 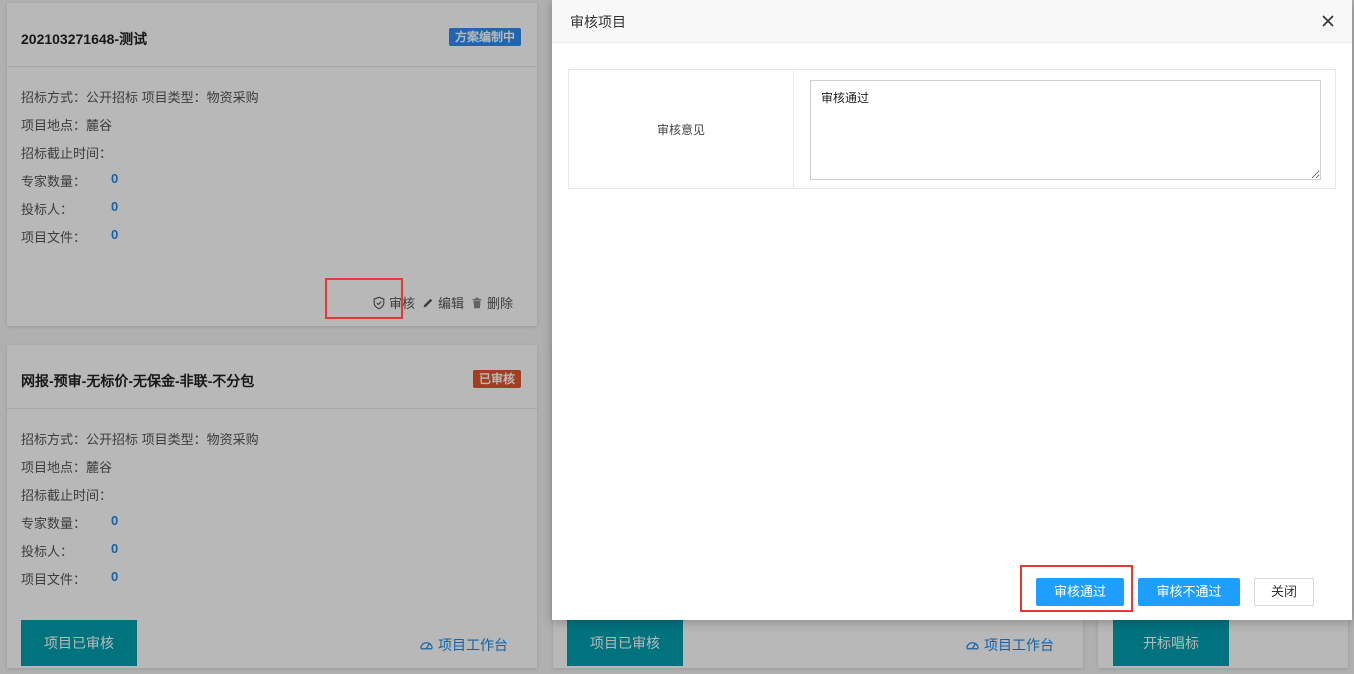 I want to click on close-button: 关闭, so click(x=1284, y=592).